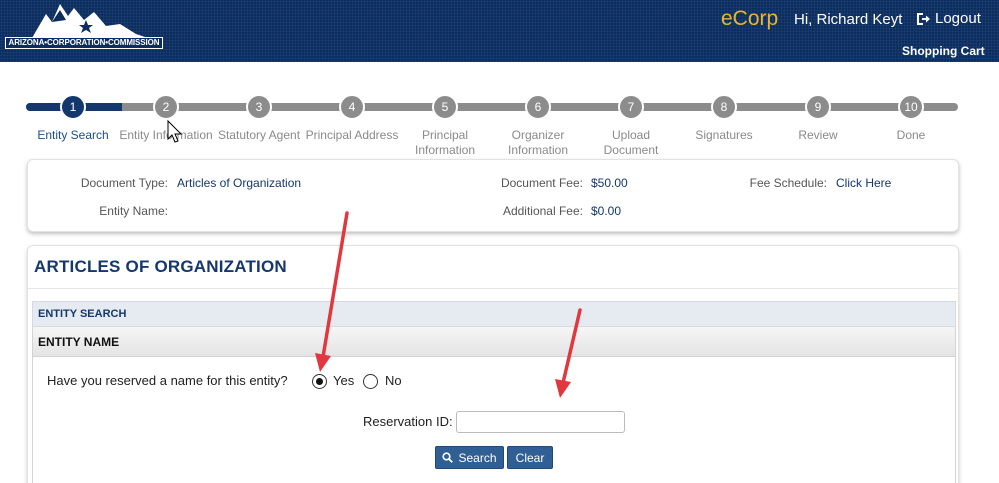  I want to click on shopping-cart-link: Shopping Cart, so click(943, 51).